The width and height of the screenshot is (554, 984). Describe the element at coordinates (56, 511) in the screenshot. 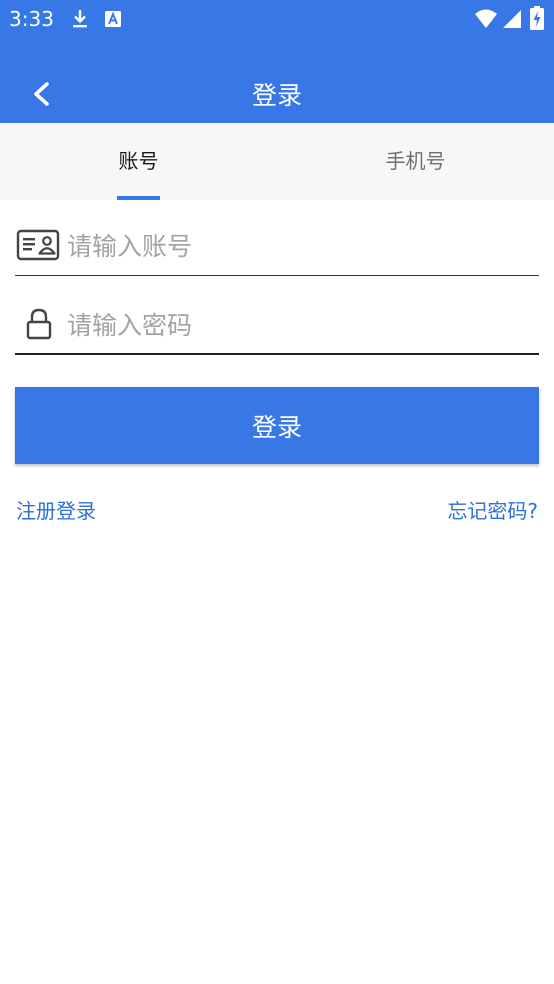

I see `register-link: 注册登录` at that location.